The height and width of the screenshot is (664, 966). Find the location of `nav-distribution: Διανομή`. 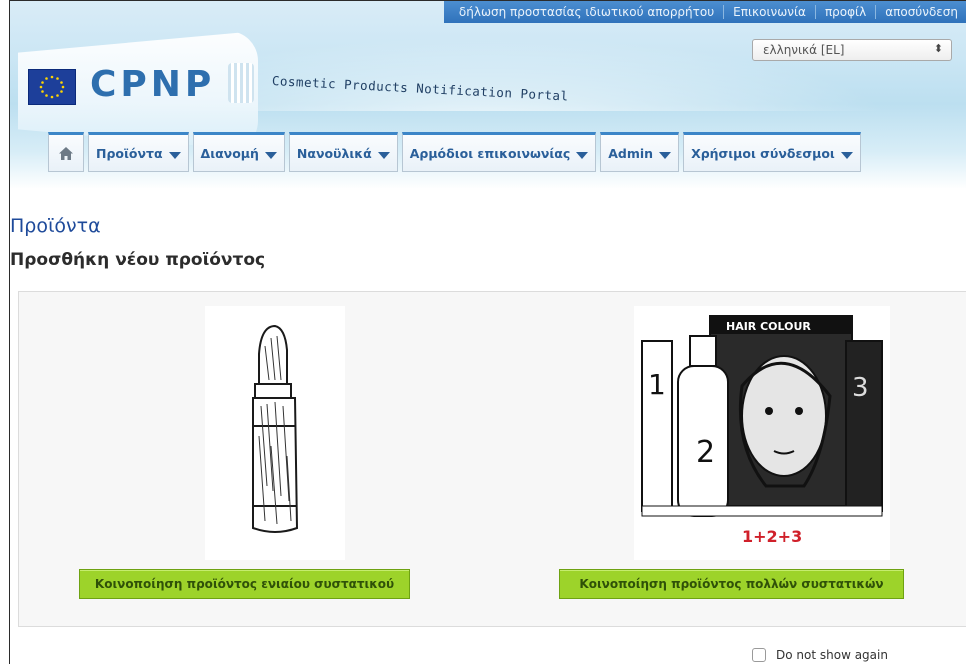

nav-distribution: Διανομή is located at coordinates (238, 152).